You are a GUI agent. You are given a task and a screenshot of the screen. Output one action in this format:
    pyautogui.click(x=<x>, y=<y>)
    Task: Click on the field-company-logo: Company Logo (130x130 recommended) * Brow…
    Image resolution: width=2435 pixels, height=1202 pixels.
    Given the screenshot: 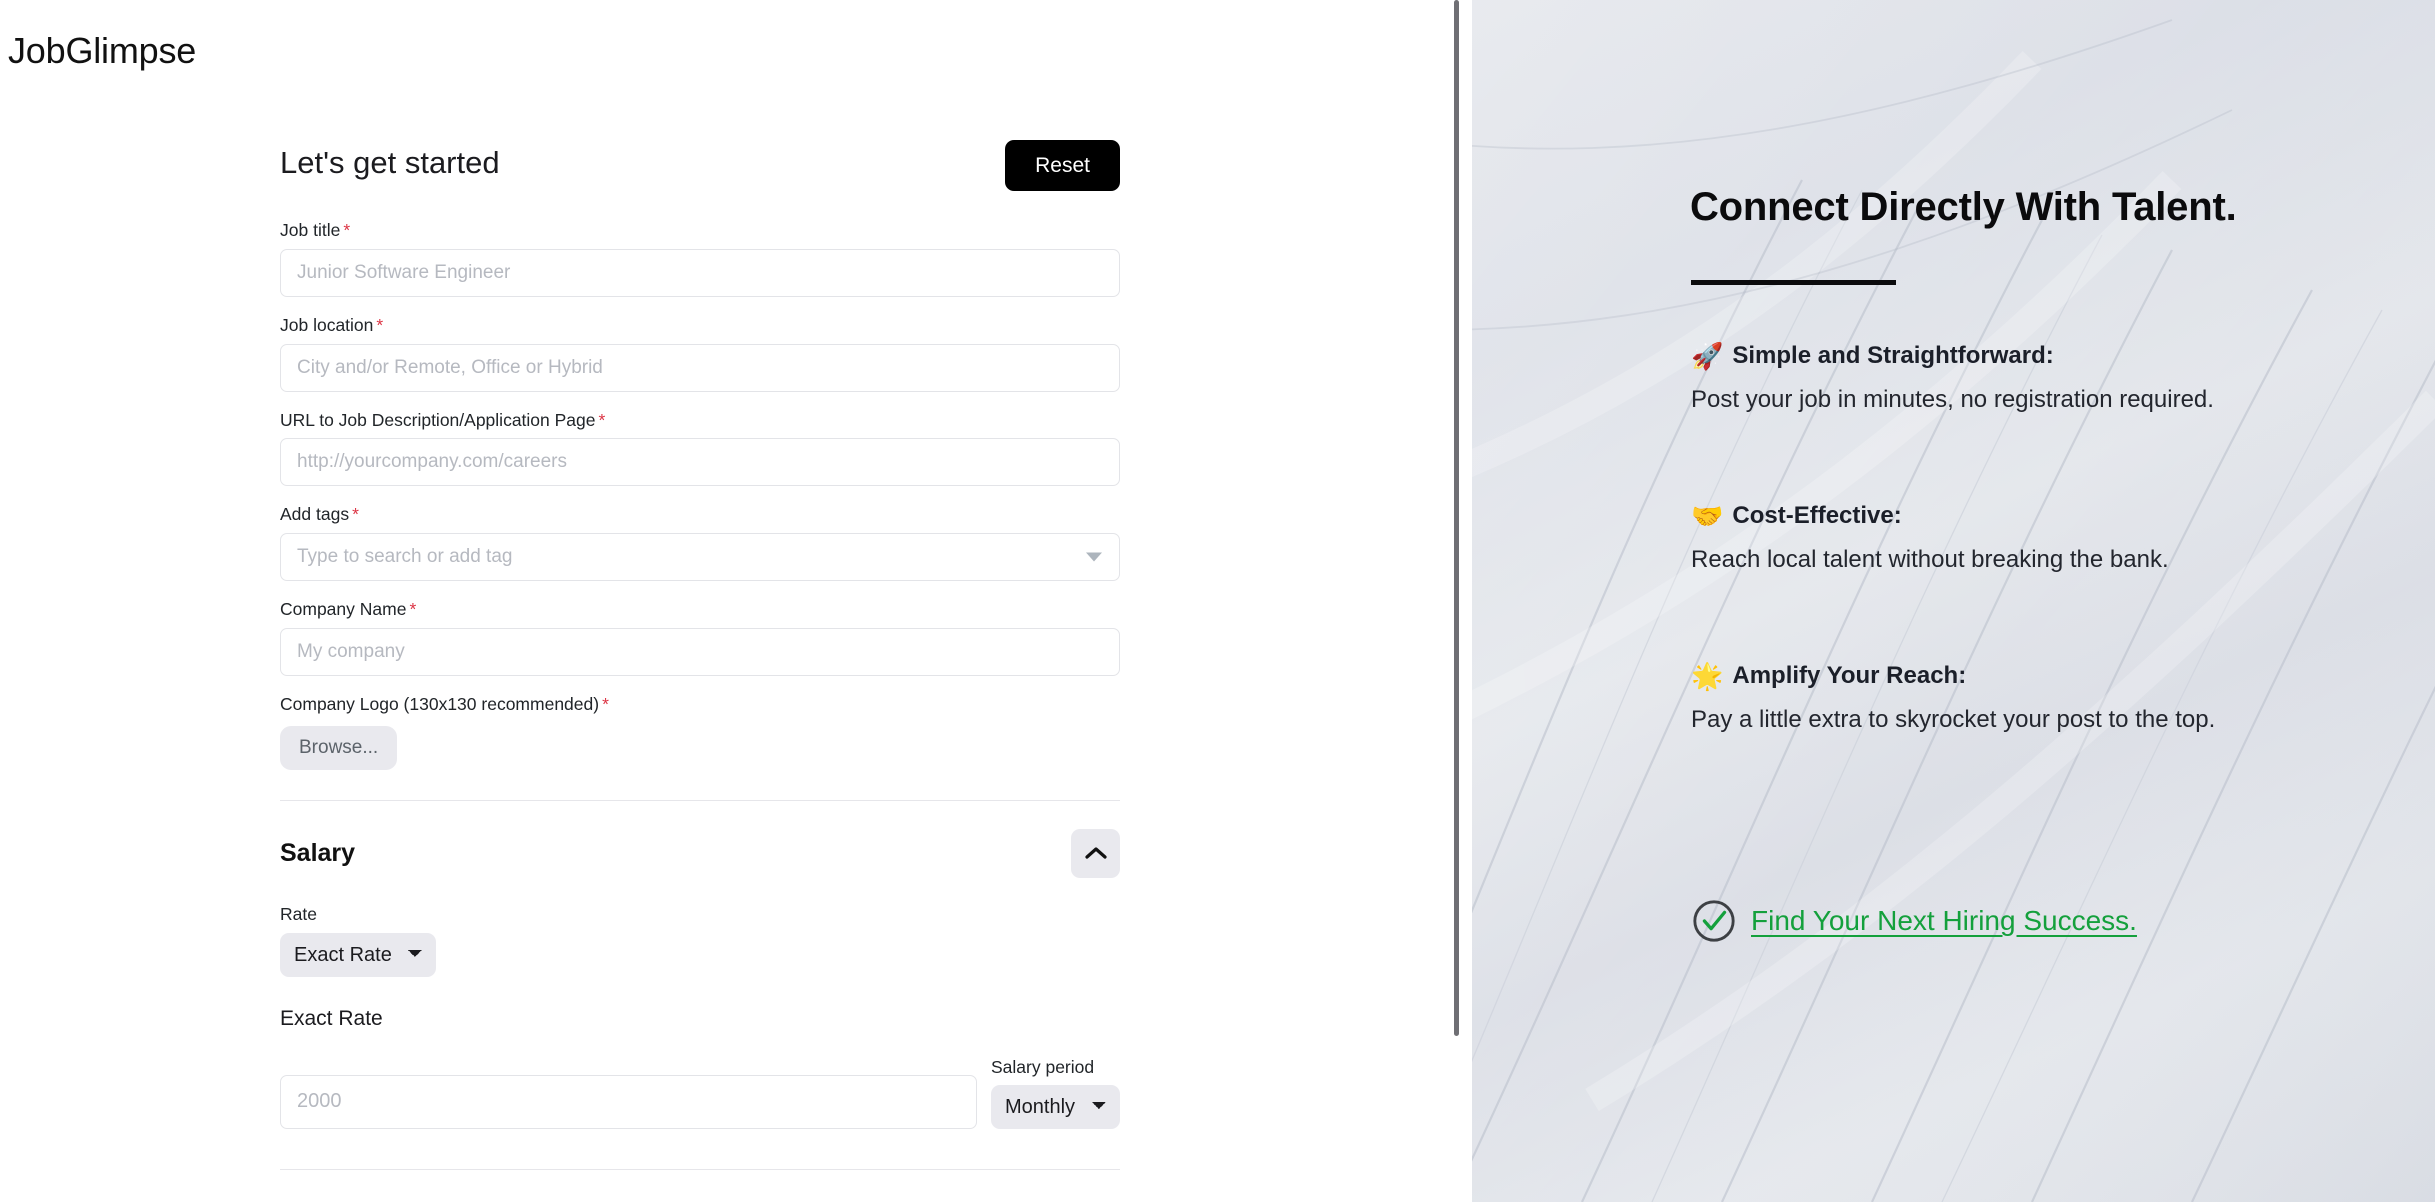 What is the action you would take?
    pyautogui.click(x=700, y=731)
    